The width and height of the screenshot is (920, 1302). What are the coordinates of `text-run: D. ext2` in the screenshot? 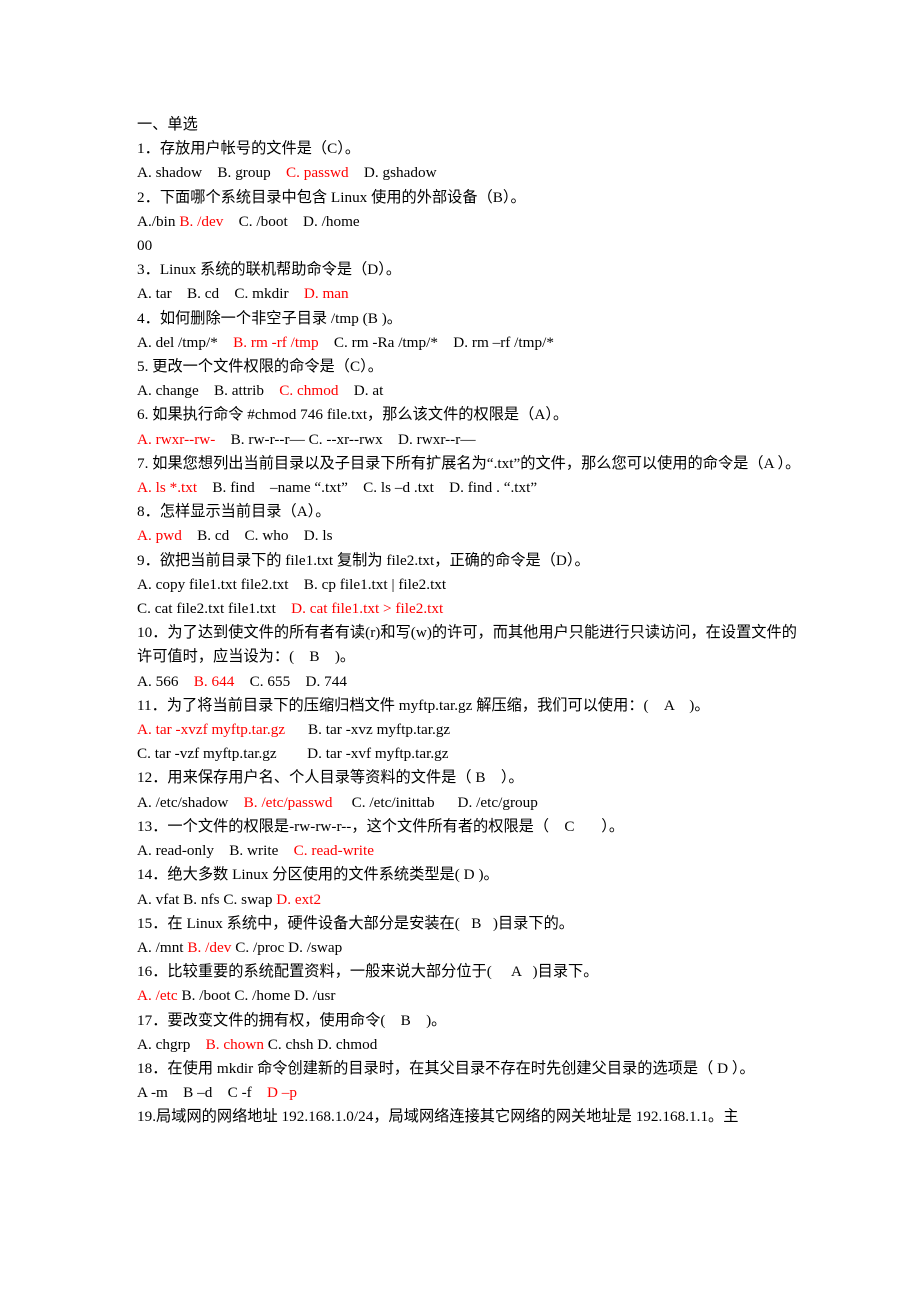 It's located at (299, 899).